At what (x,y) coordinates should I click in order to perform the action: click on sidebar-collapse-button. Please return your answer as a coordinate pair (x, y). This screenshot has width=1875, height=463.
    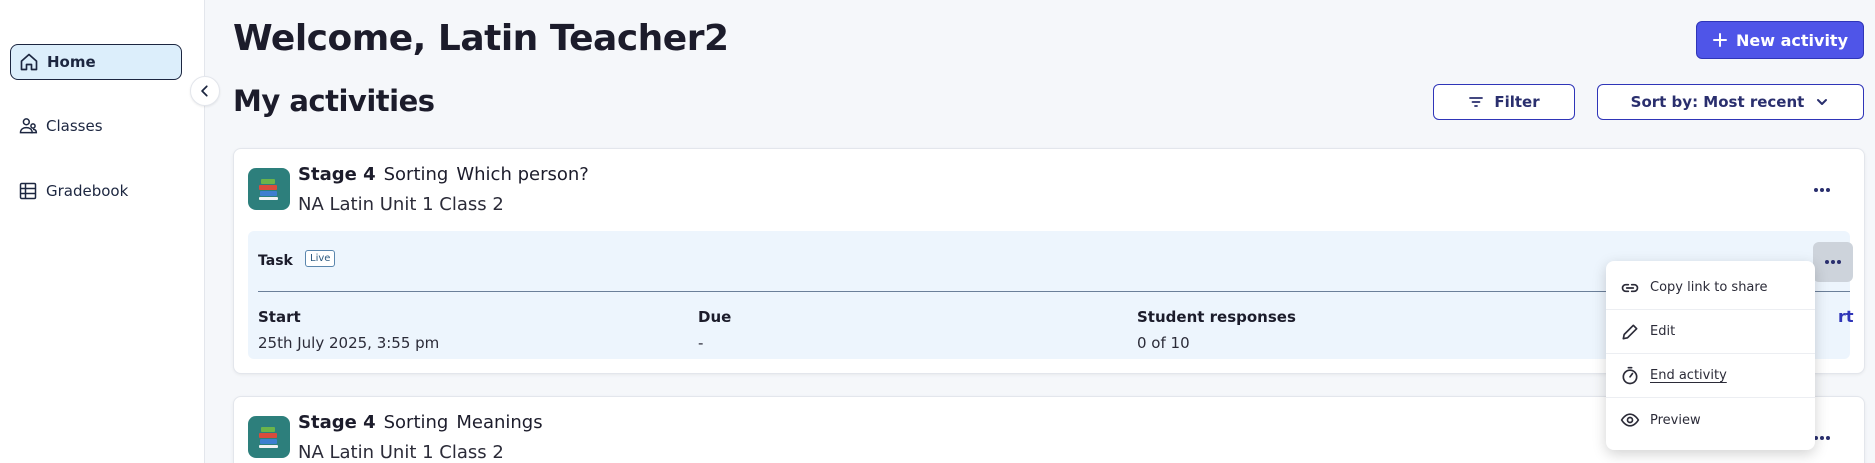
    Looking at the image, I should click on (205, 91).